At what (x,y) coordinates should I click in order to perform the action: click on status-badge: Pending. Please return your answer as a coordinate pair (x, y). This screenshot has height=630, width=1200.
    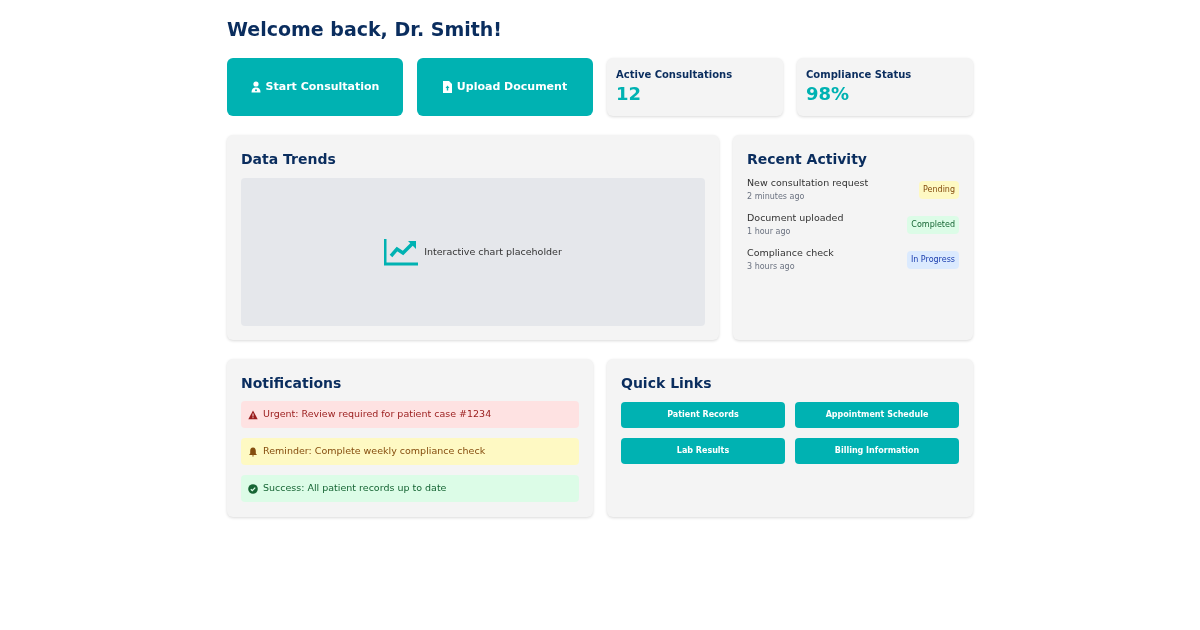
    Looking at the image, I should click on (939, 190).